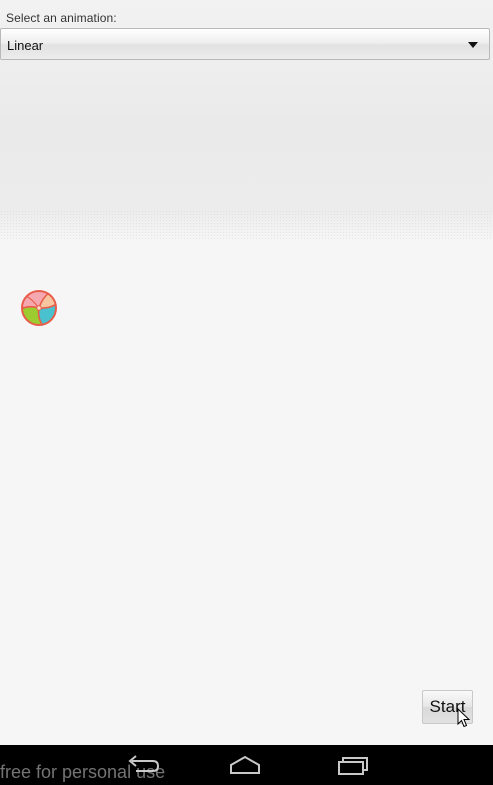 This screenshot has width=493, height=785. I want to click on animation-select-label: Select an animation:, so click(61, 18).